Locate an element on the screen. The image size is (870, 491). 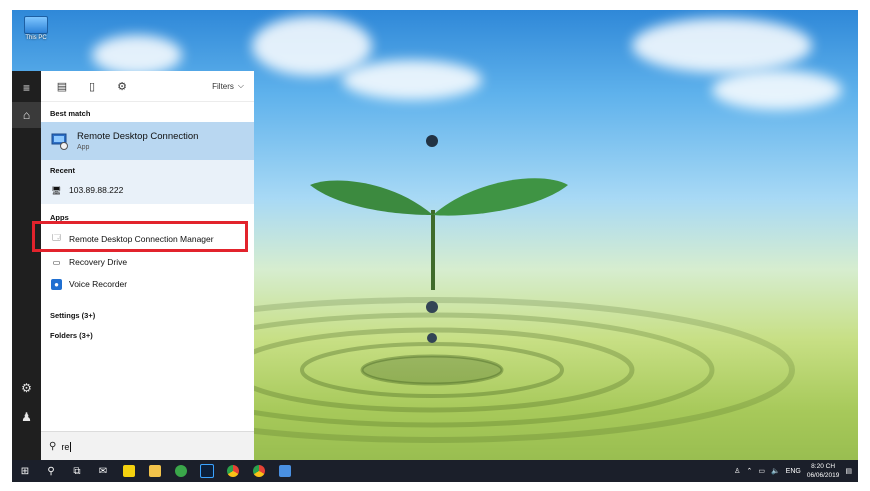
chrome-icon is located at coordinates (233, 471).